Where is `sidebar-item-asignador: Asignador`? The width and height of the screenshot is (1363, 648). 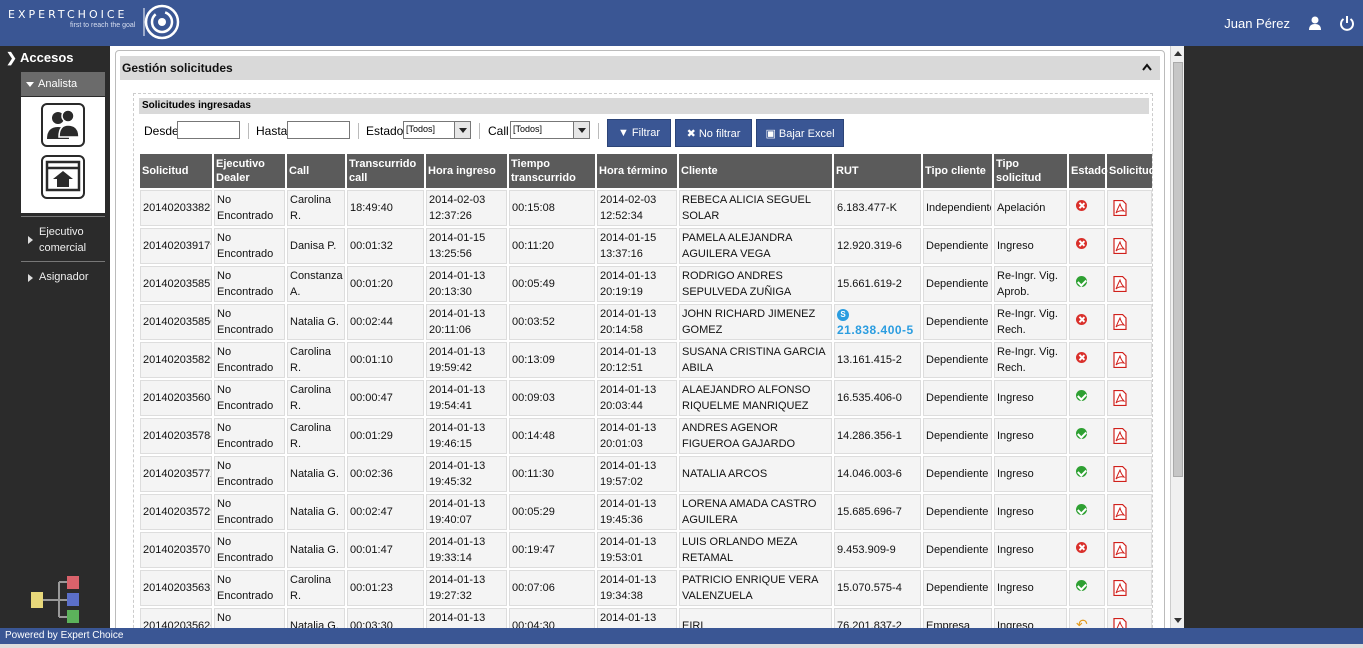
sidebar-item-asignador: Asignador is located at coordinates (63, 277).